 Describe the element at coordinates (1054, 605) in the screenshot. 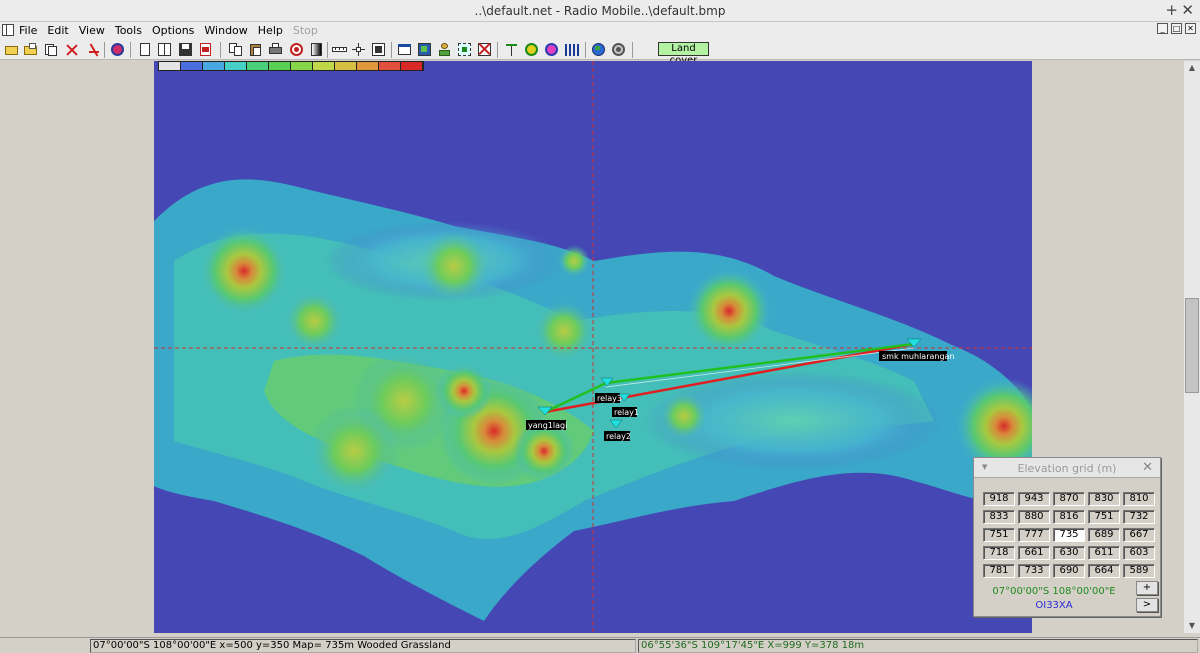

I see `elevation-locator: OI33XA` at that location.